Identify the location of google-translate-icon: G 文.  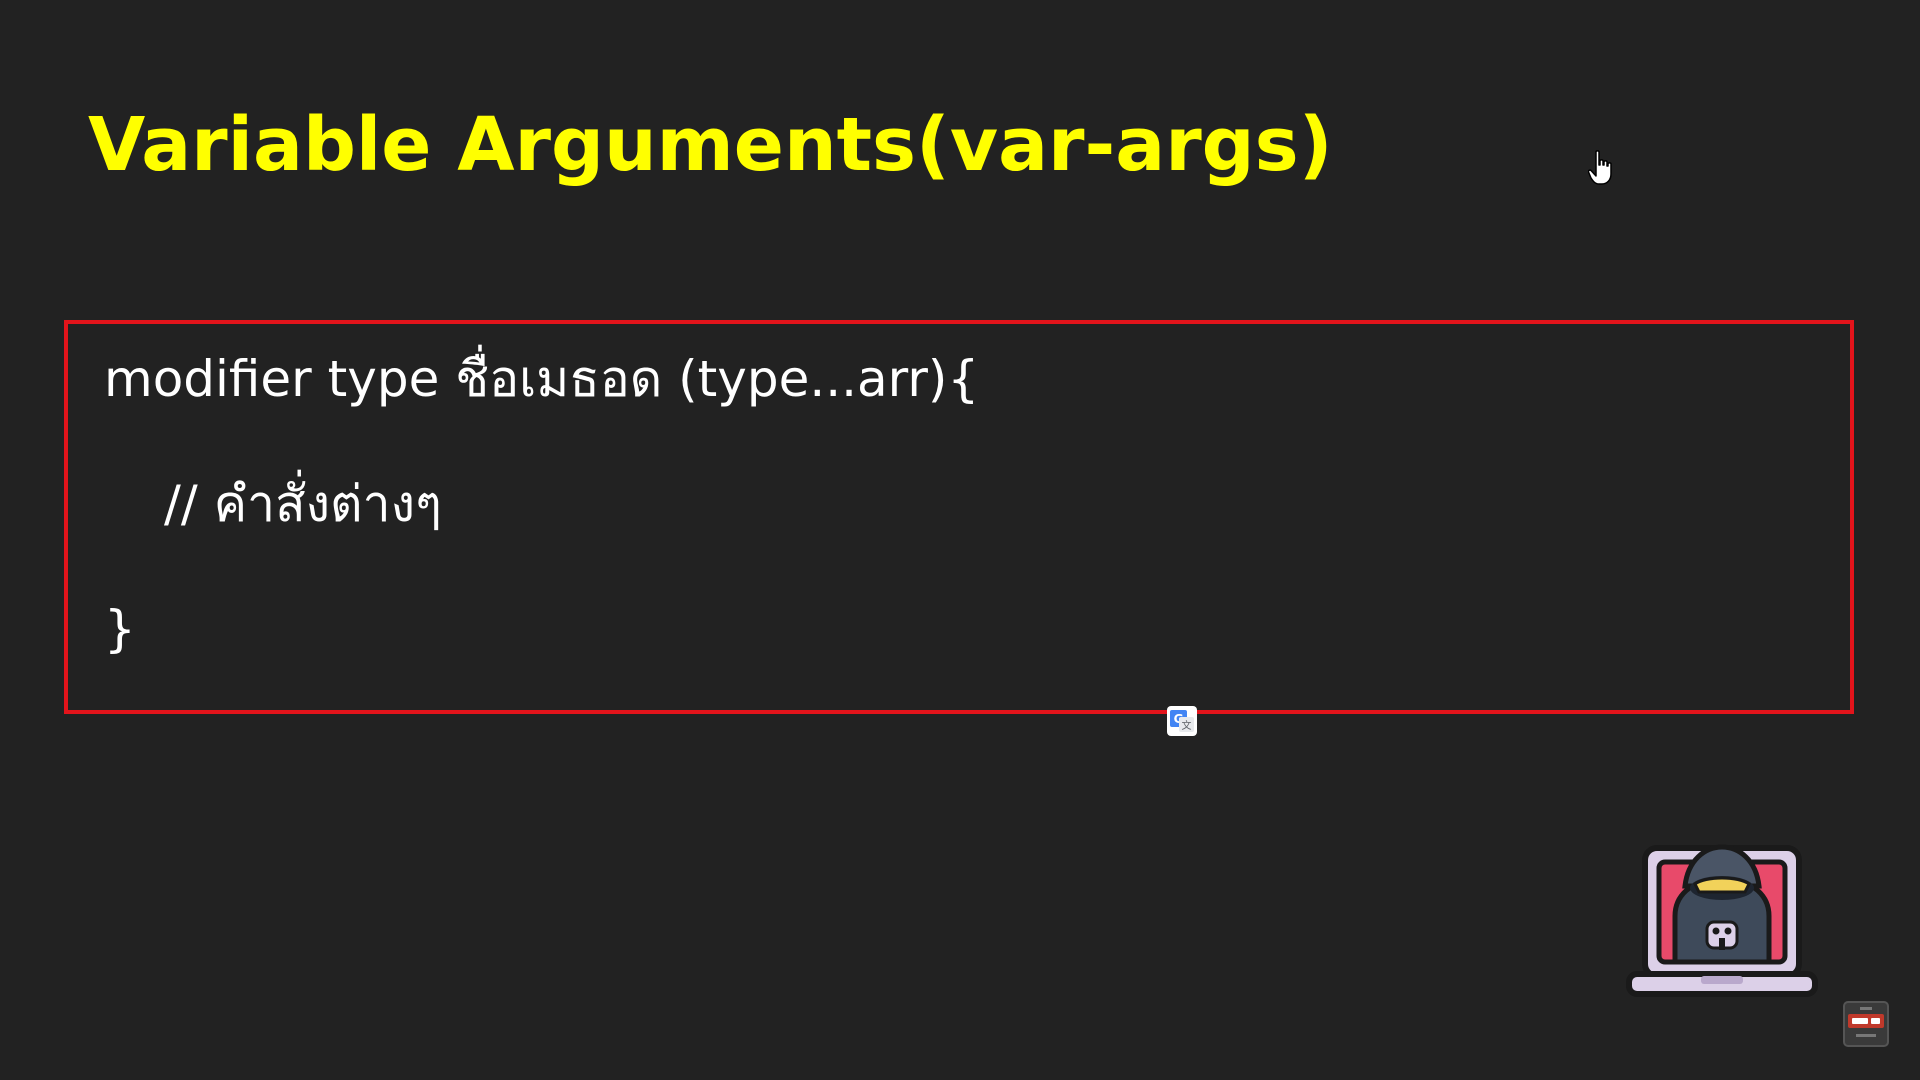
(1182, 721).